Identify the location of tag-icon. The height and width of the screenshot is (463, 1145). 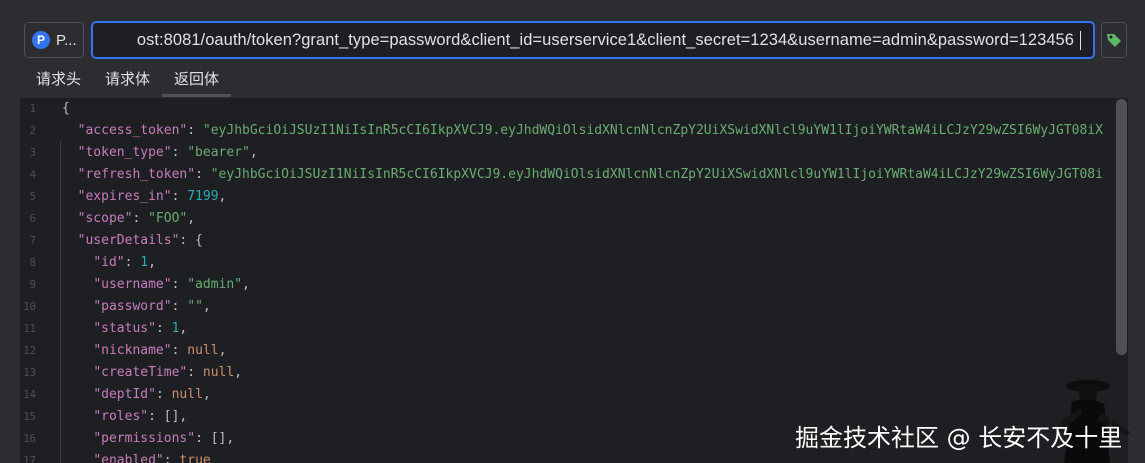
(1114, 40).